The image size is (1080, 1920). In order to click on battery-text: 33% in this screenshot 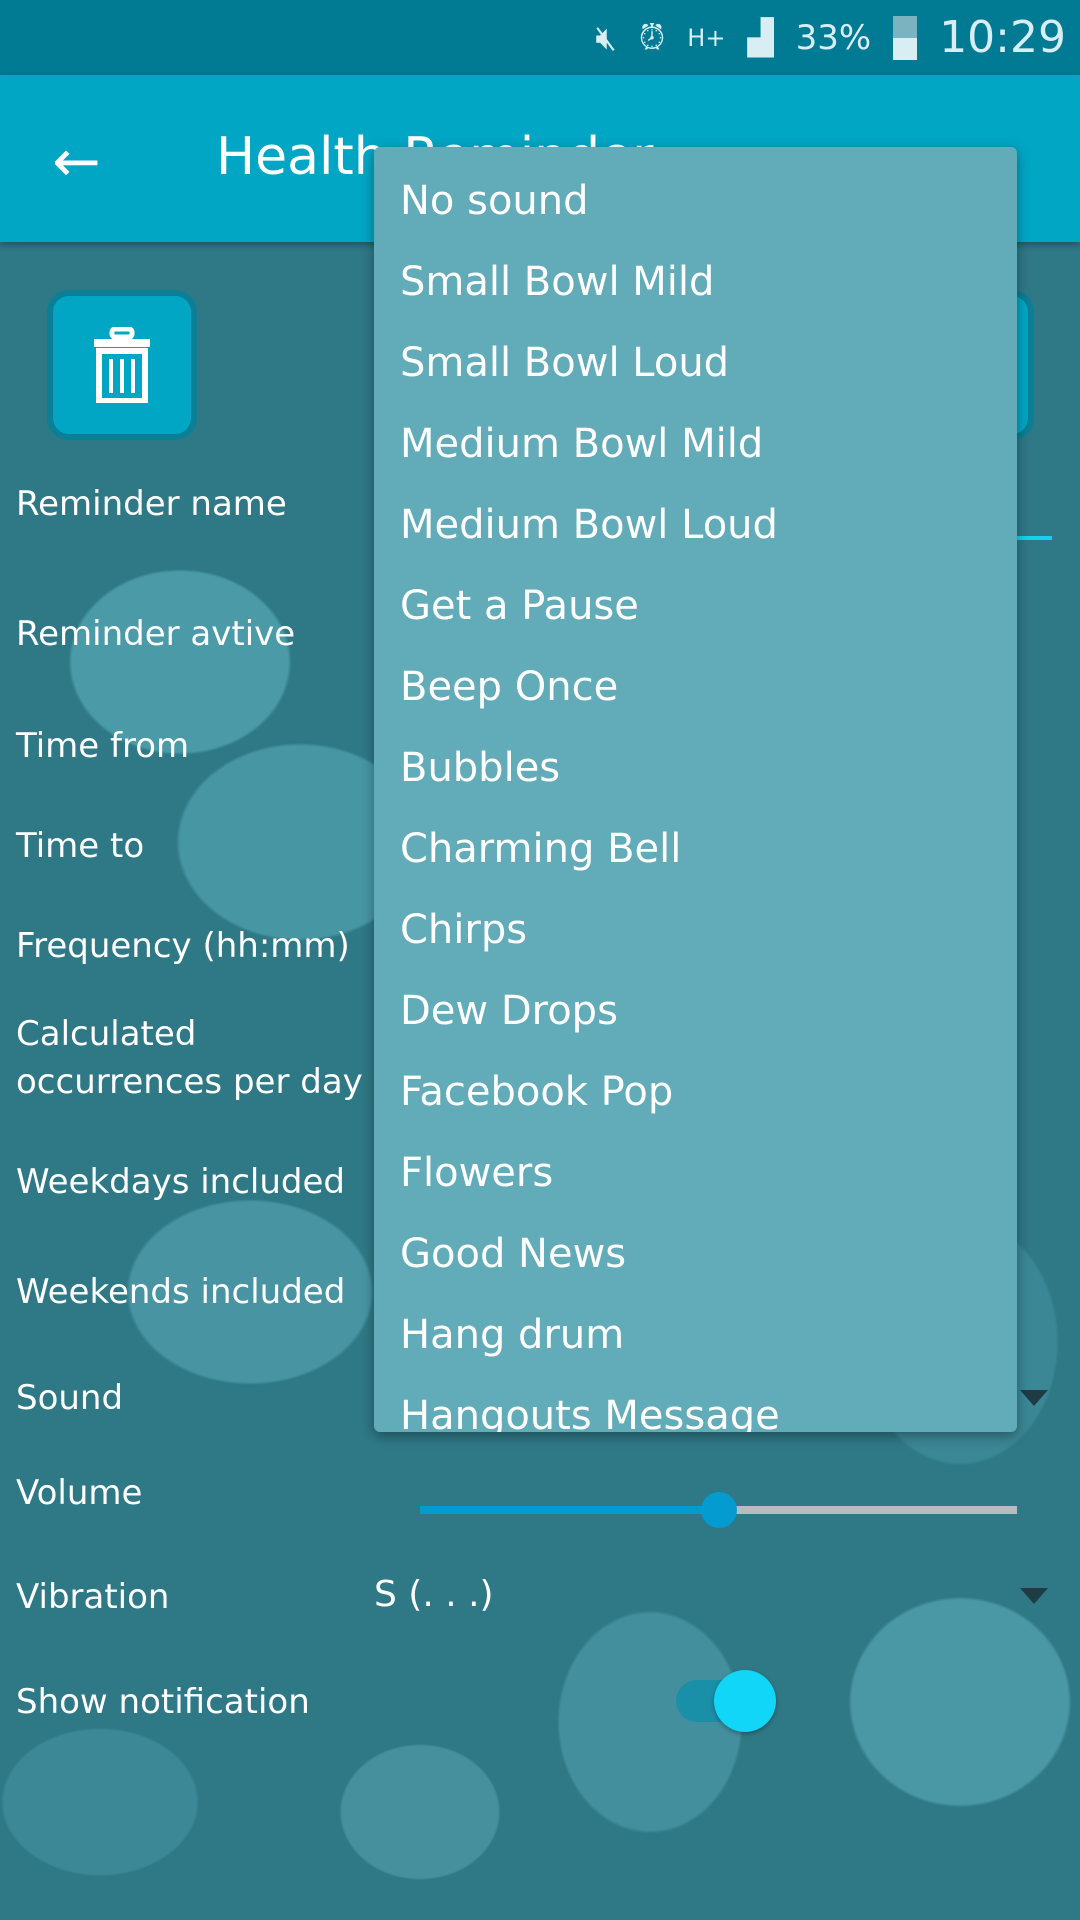, I will do `click(833, 37)`.